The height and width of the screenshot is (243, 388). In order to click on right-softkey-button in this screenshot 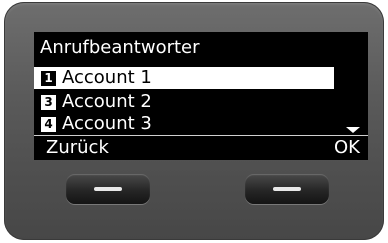, I will do `click(287, 189)`.